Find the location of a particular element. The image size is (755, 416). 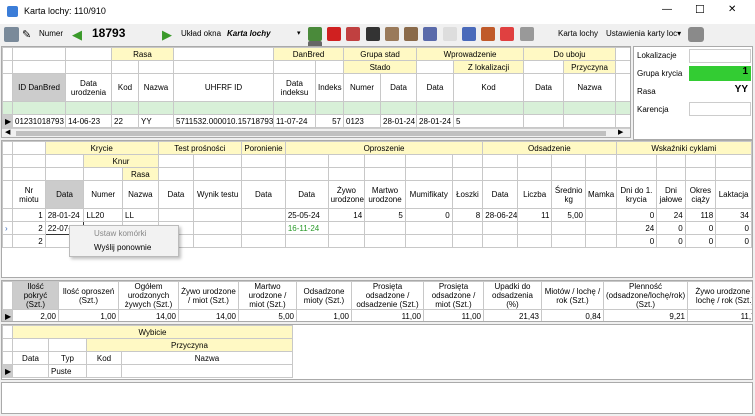

col-wpr-kod: Kod is located at coordinates (489, 87).